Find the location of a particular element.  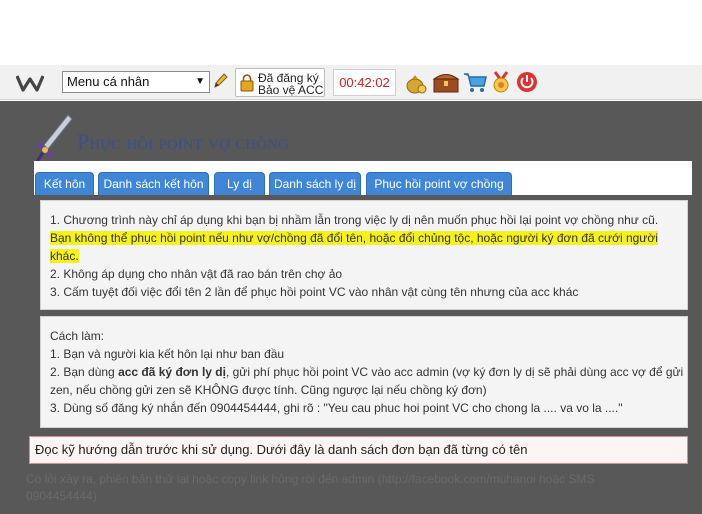

account-protection-button: Đã đăng ký Bảo vệ ACC is located at coordinates (280, 82).